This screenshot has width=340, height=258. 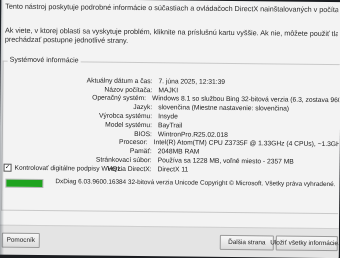 I want to click on progress-fill, so click(x=24, y=183).